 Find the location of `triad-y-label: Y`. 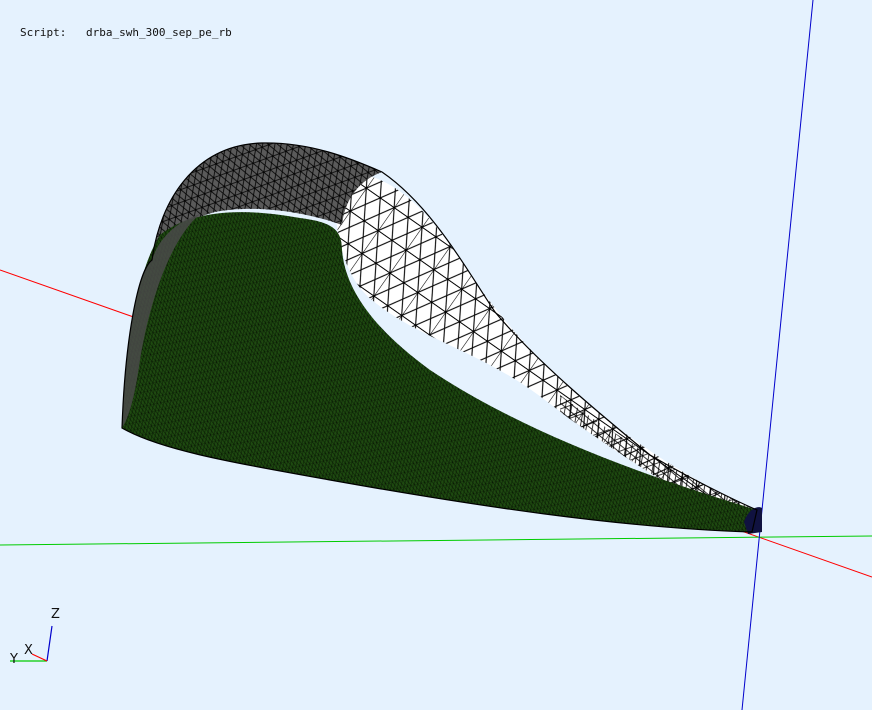

triad-y-label: Y is located at coordinates (13, 659).